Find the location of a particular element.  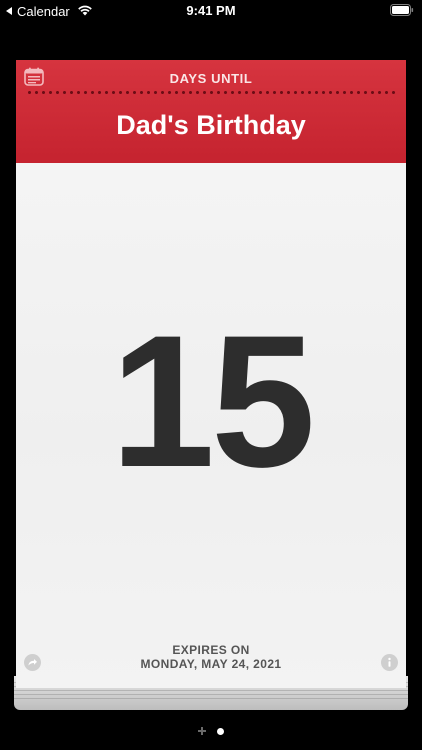

info-icon is located at coordinates (389, 662).